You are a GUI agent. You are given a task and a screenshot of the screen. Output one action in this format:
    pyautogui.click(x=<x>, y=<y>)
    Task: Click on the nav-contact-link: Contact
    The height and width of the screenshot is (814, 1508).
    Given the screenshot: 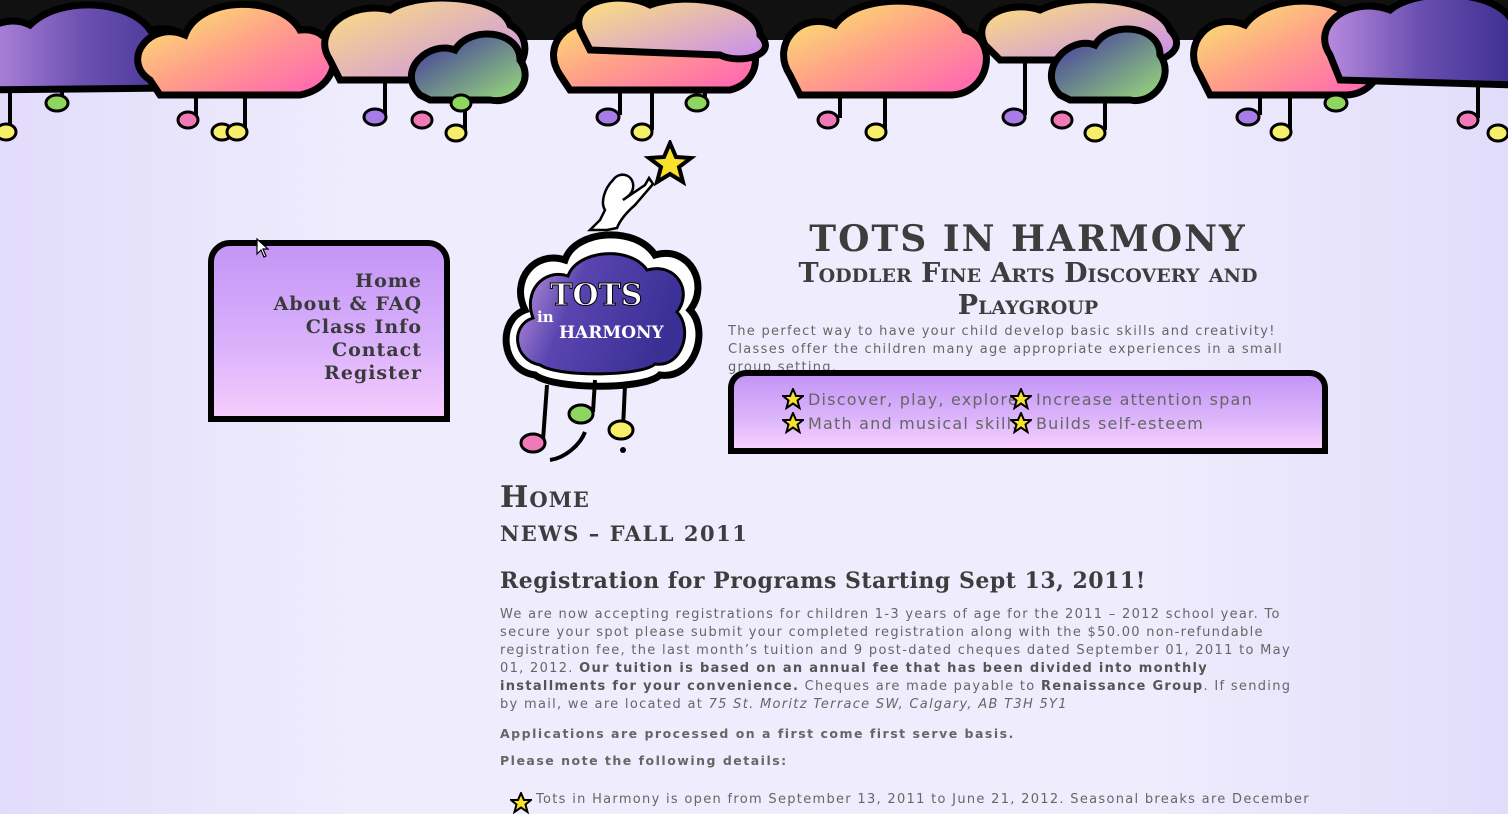 What is the action you would take?
    pyautogui.click(x=318, y=350)
    